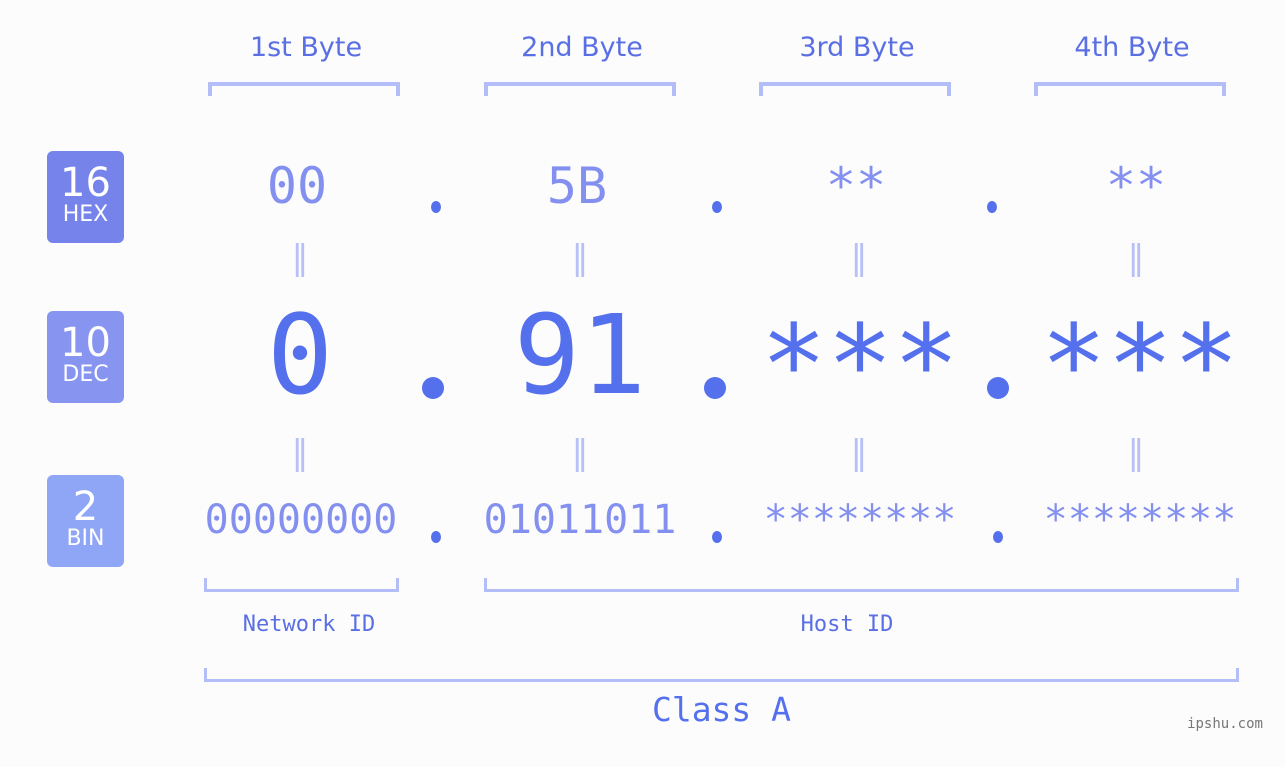 The height and width of the screenshot is (767, 1285). What do you see at coordinates (1136, 186) in the screenshot?
I see `hex-byte-4: **` at bounding box center [1136, 186].